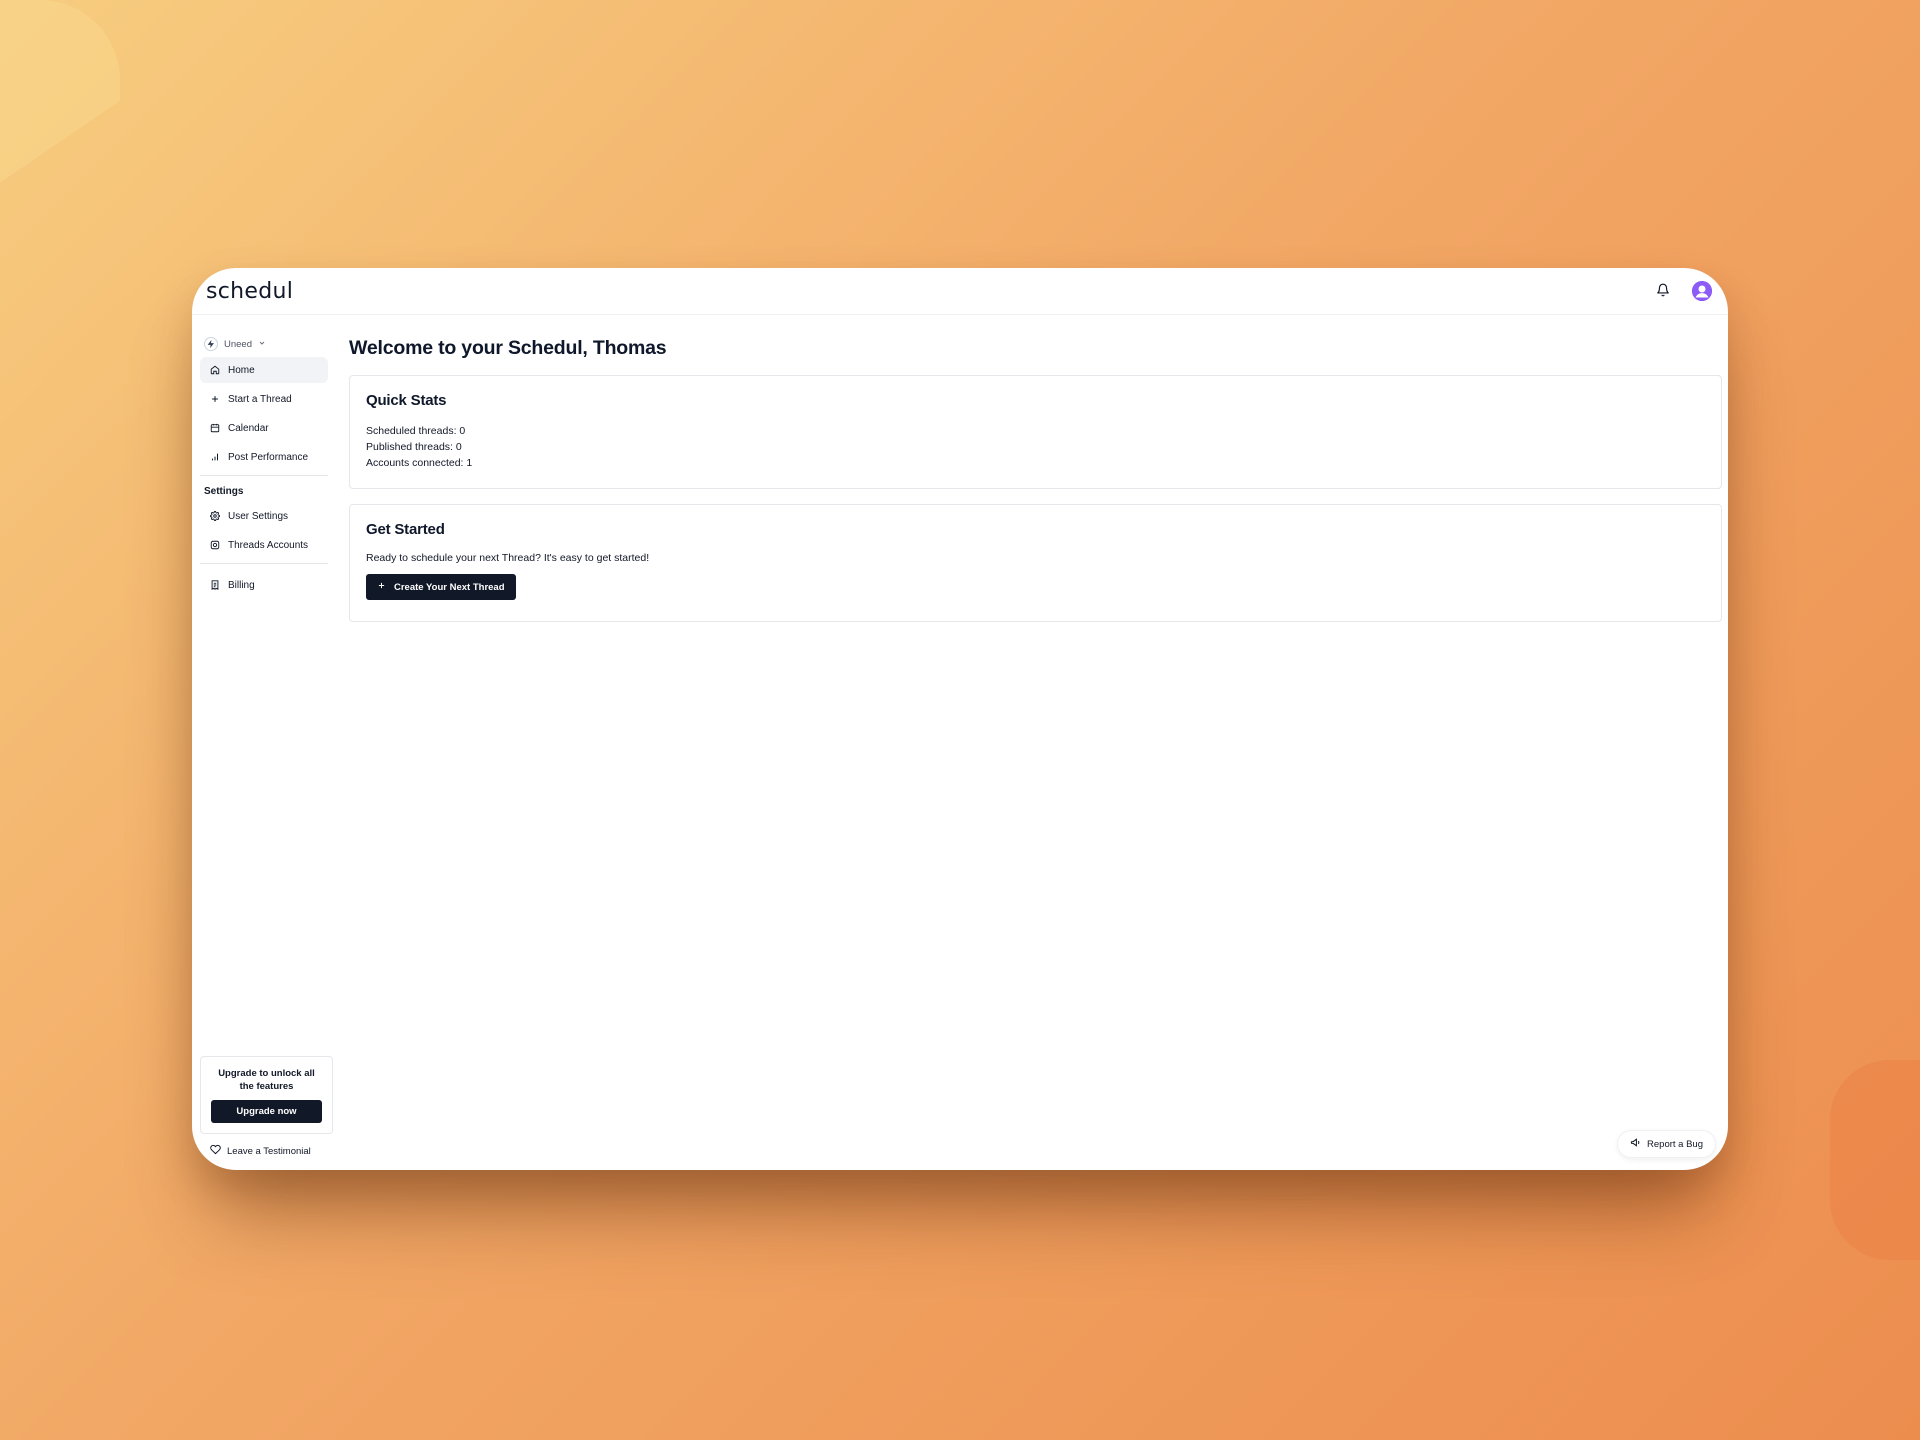 The image size is (1920, 1440). I want to click on create-next-thread-button: Create Your Next Thread, so click(441, 587).